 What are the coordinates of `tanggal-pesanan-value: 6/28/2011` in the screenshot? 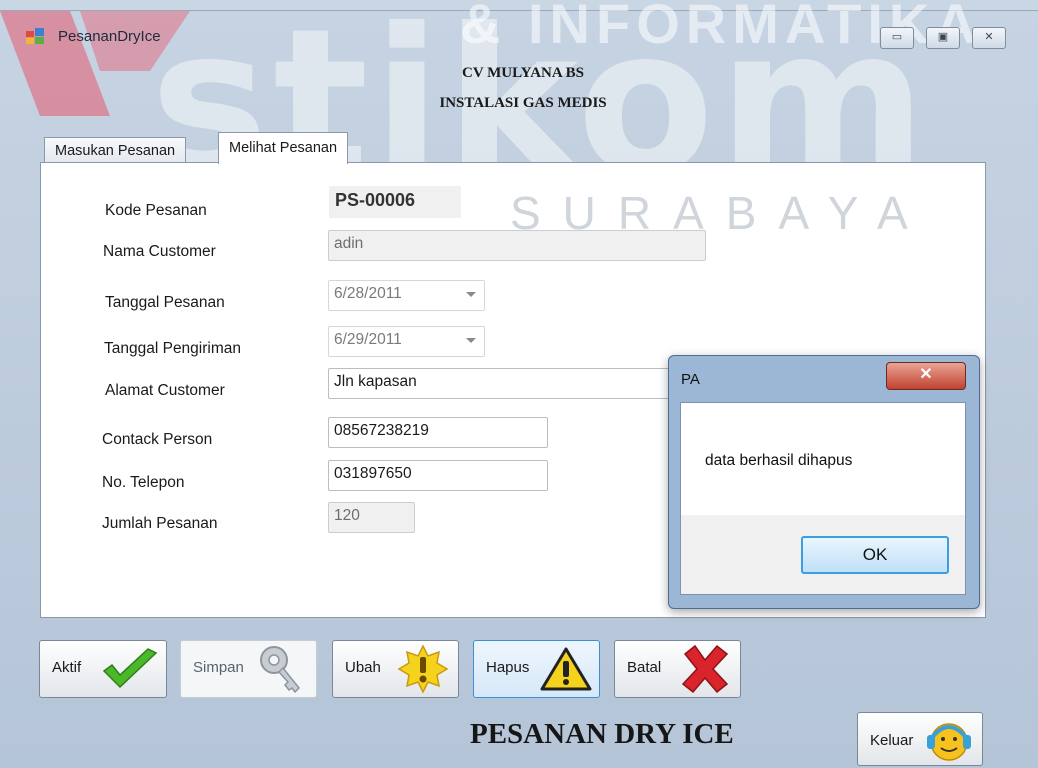 It's located at (368, 293).